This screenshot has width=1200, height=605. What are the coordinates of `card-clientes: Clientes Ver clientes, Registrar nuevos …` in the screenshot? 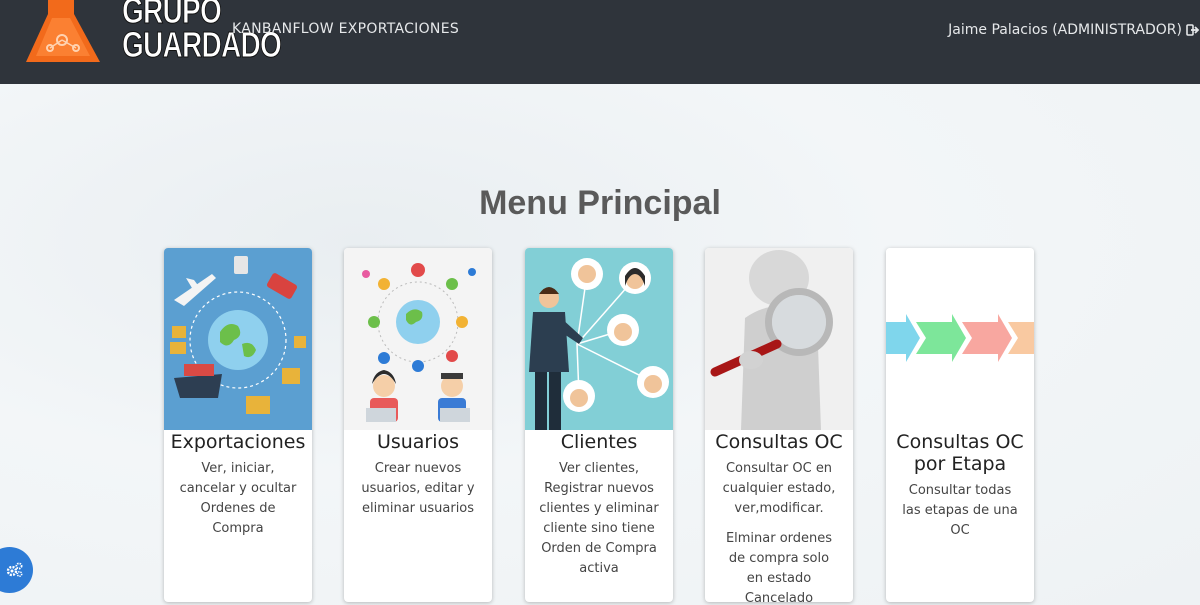 It's located at (599, 425).